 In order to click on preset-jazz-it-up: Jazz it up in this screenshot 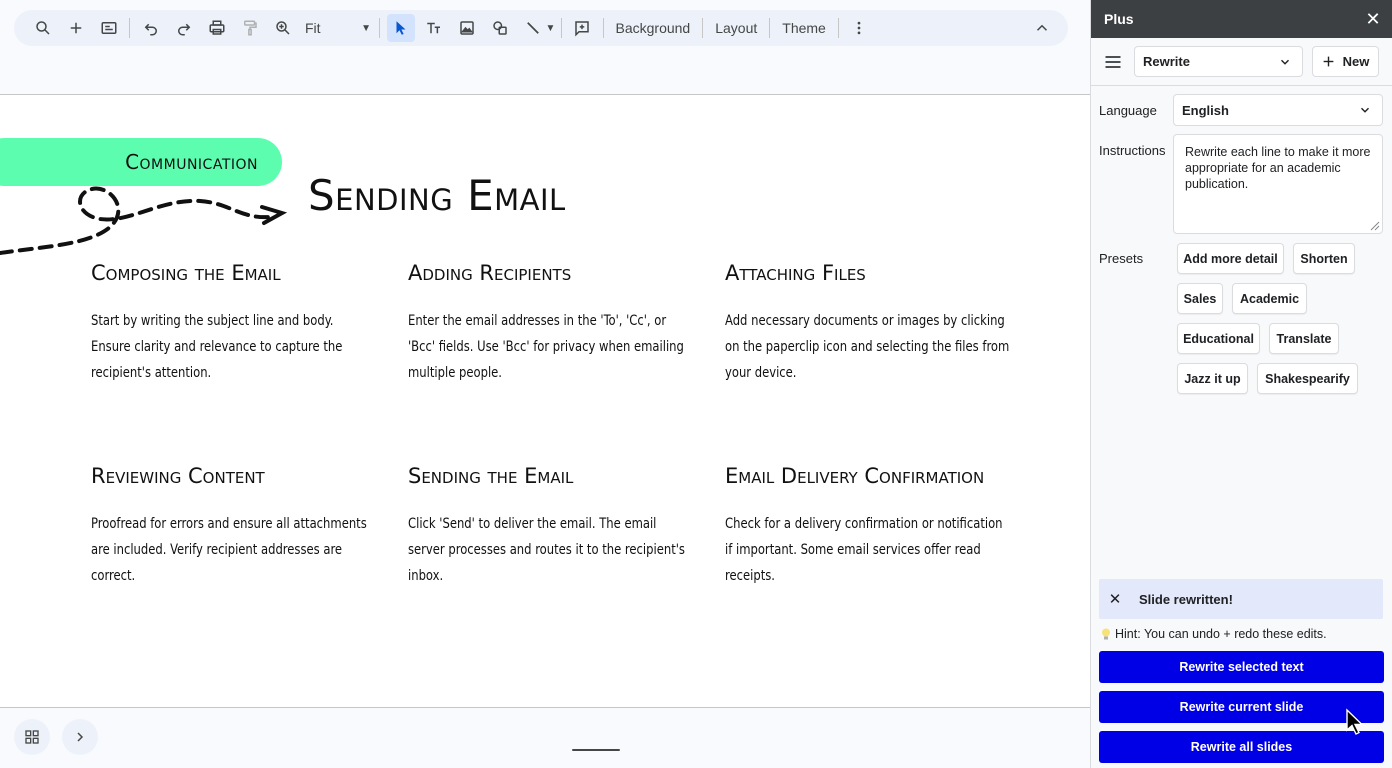, I will do `click(1212, 378)`.